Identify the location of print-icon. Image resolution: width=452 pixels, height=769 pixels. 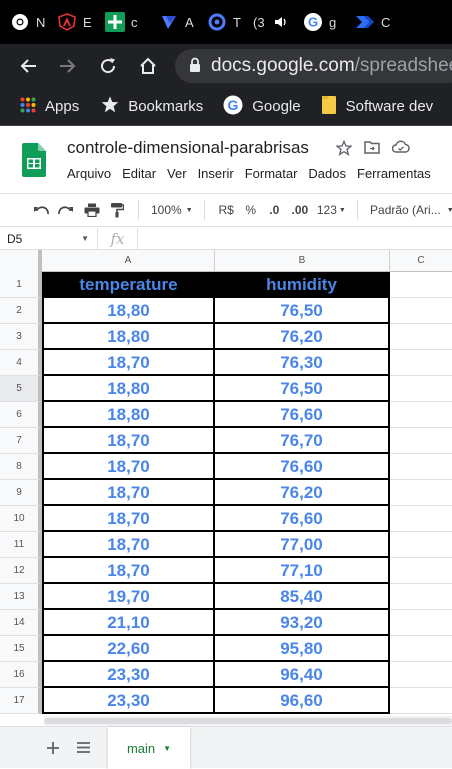
(92, 210).